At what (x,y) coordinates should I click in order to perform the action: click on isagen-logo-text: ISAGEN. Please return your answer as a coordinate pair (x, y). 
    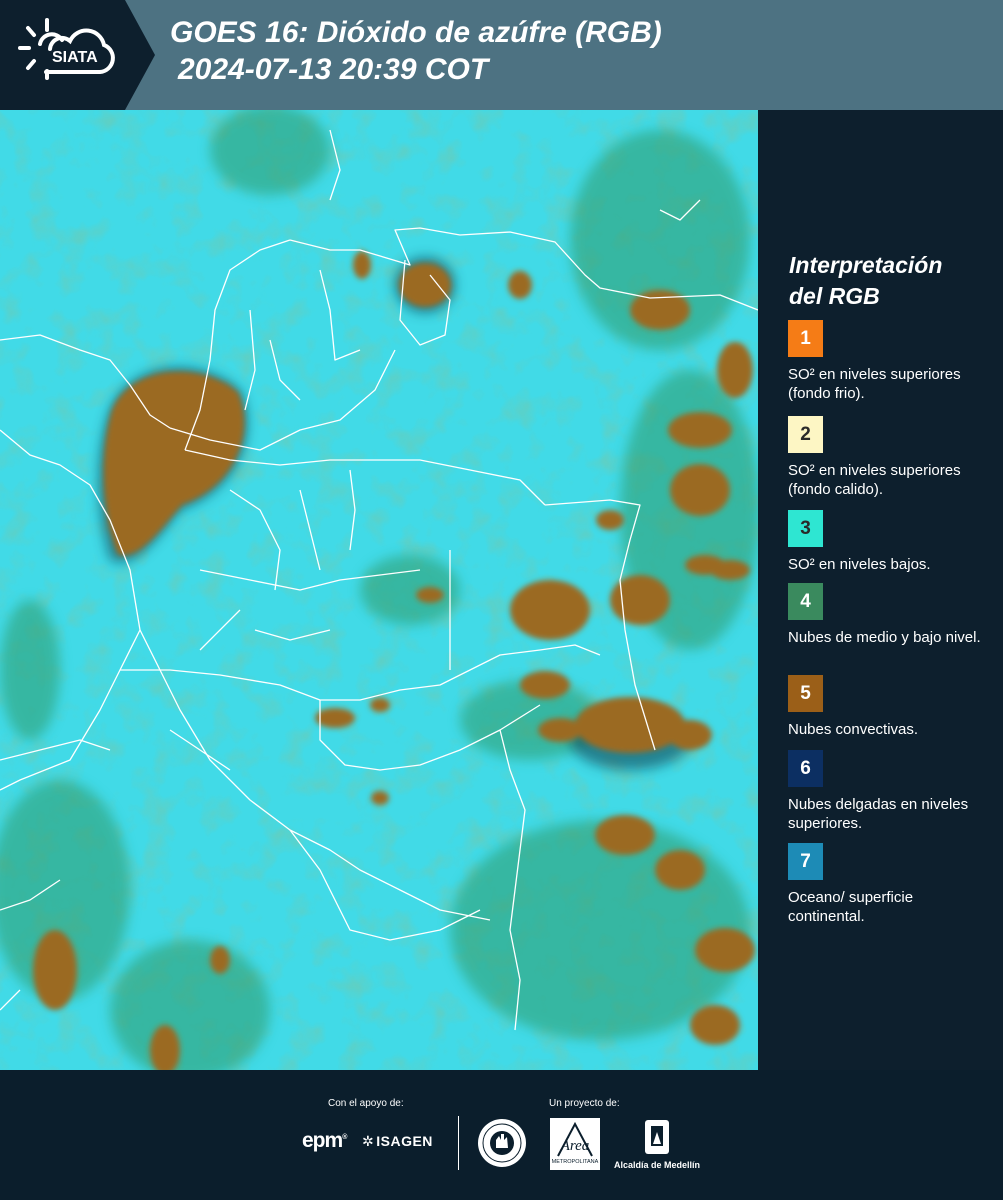
    Looking at the image, I should click on (404, 1141).